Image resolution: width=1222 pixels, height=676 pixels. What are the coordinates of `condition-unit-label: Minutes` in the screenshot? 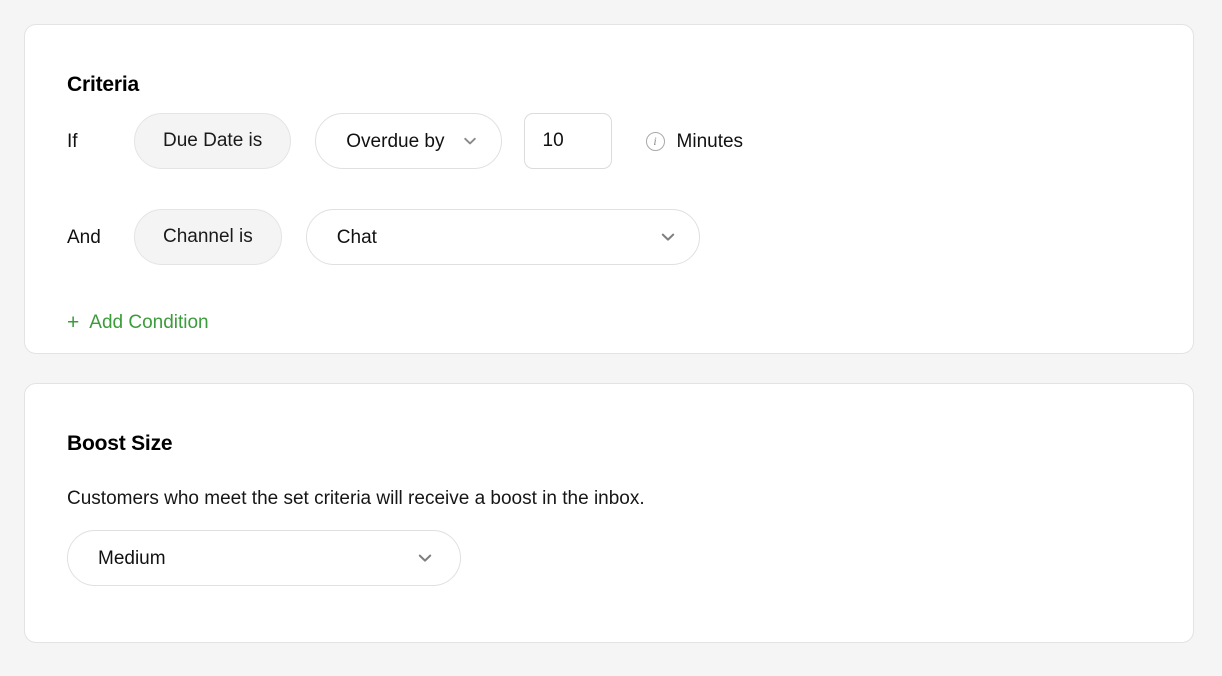 It's located at (710, 141).